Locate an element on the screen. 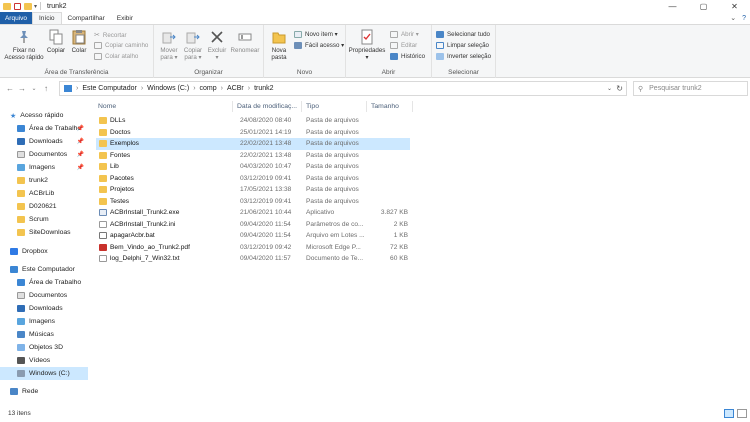 This screenshot has width=750, height=422. file-row: Pacotes 03/12/2019 09:41 Pasta de arquivos is located at coordinates (253, 179).